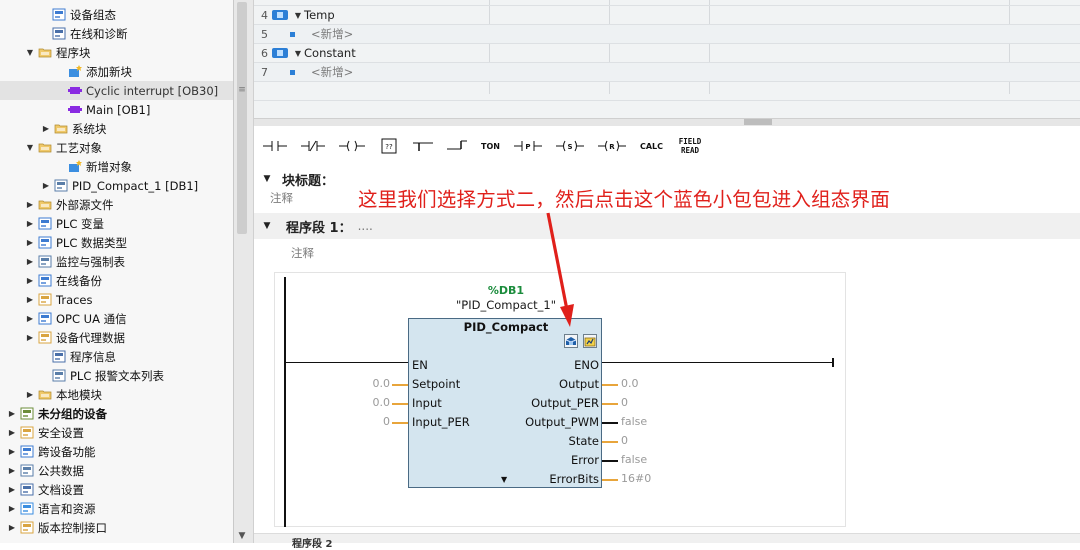 The height and width of the screenshot is (550, 1080). Describe the element at coordinates (116, 128) in the screenshot. I see `tree-item: ▶ 系统块` at that location.